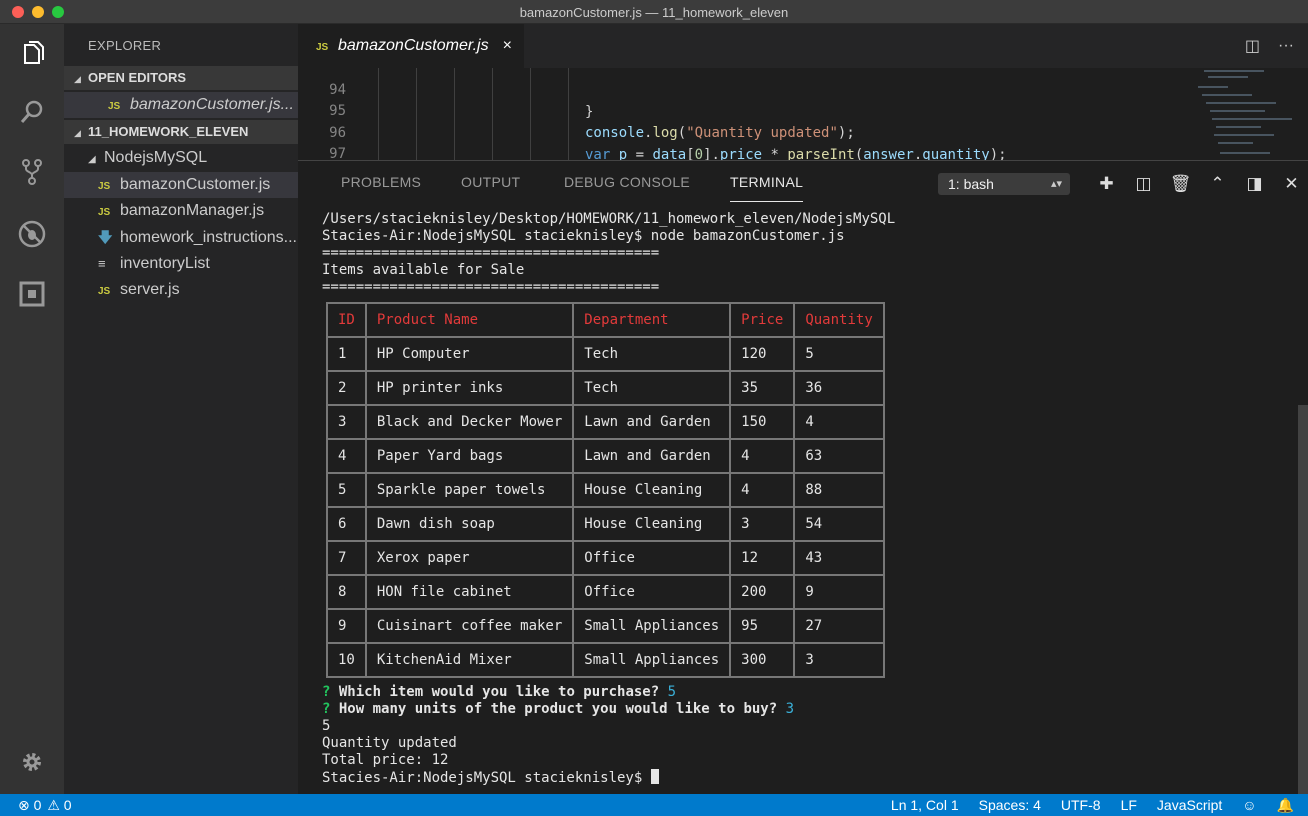 The image size is (1308, 816). Describe the element at coordinates (381, 182) in the screenshot. I see `tab-problems: PROBLEMS` at that location.